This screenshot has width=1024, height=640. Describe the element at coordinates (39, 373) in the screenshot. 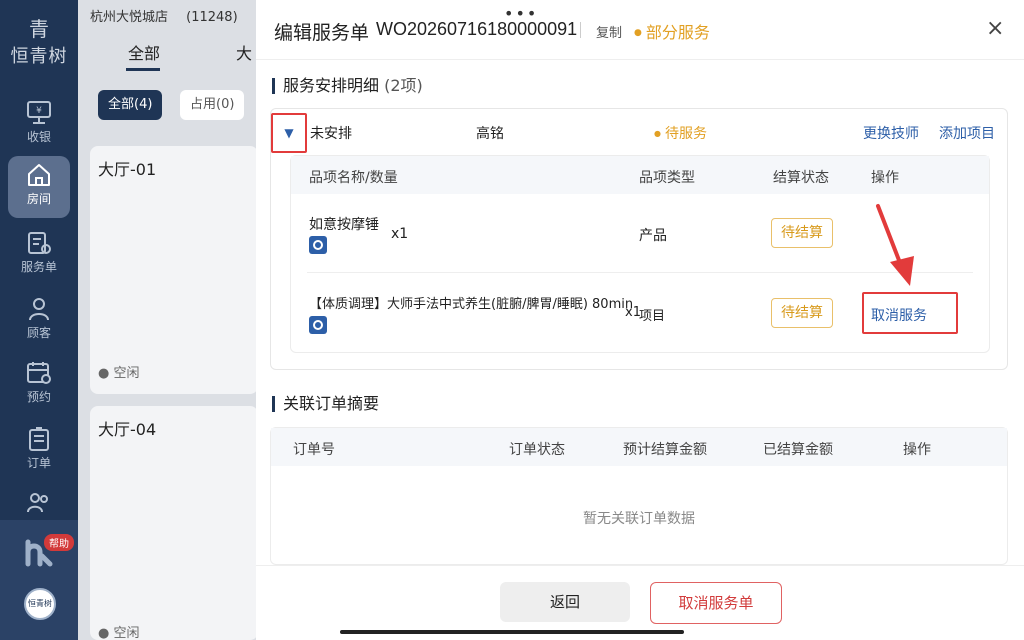

I see `calendar-icon` at that location.